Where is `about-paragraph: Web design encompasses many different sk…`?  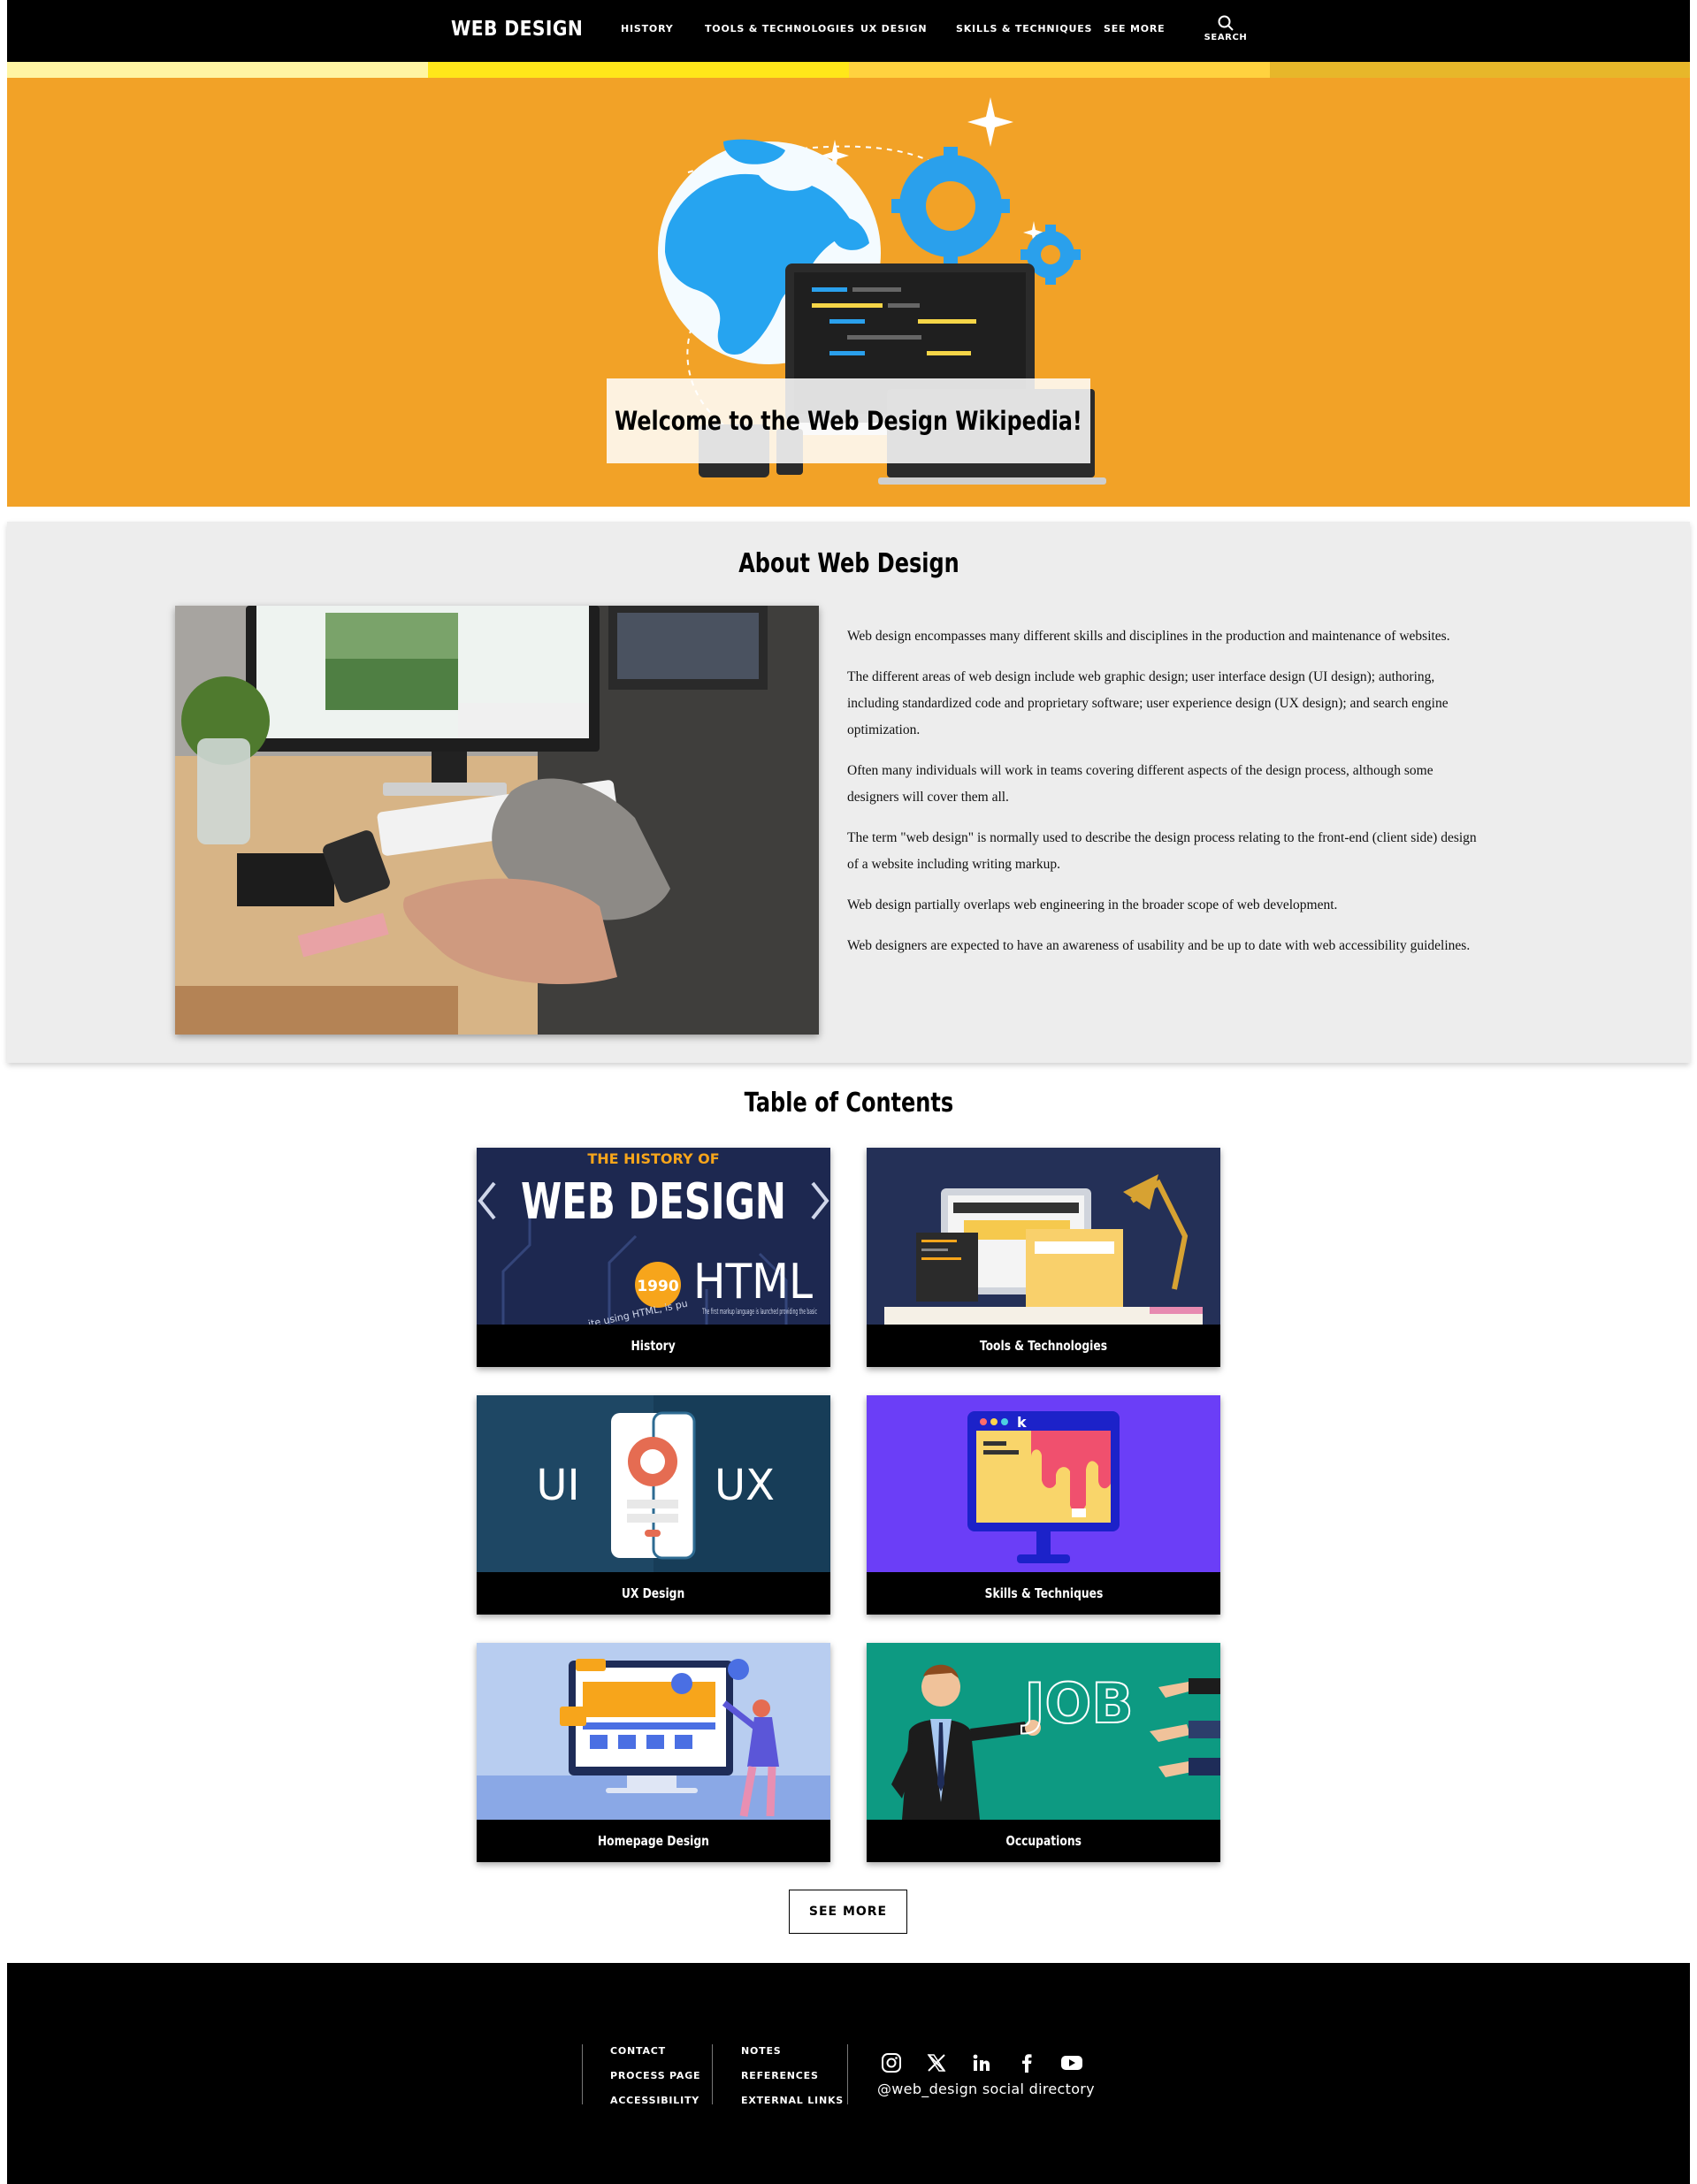 about-paragraph: Web design encompasses many different sk… is located at coordinates (1149, 636).